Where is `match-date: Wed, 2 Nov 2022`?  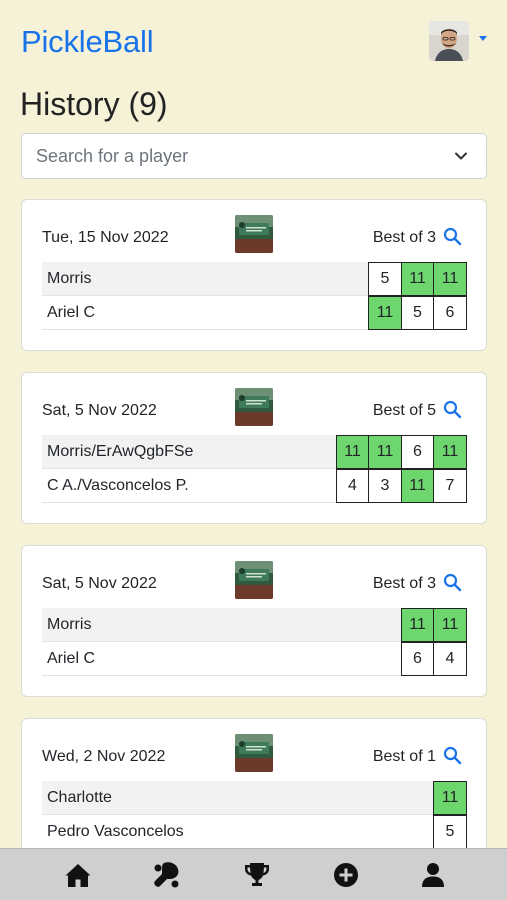 match-date: Wed, 2 Nov 2022 is located at coordinates (104, 756).